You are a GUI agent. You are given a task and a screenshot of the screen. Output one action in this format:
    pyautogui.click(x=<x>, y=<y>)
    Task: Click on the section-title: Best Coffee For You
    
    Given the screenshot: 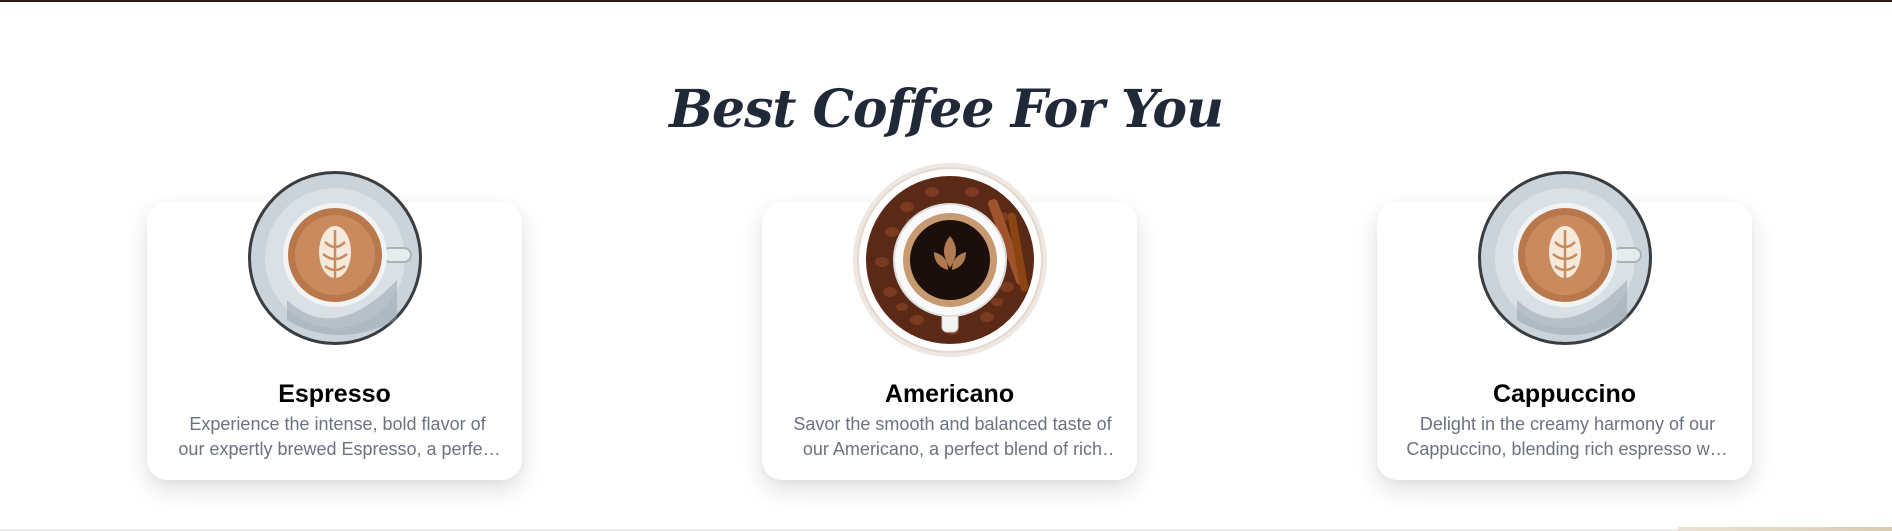 What is the action you would take?
    pyautogui.click(x=946, y=109)
    